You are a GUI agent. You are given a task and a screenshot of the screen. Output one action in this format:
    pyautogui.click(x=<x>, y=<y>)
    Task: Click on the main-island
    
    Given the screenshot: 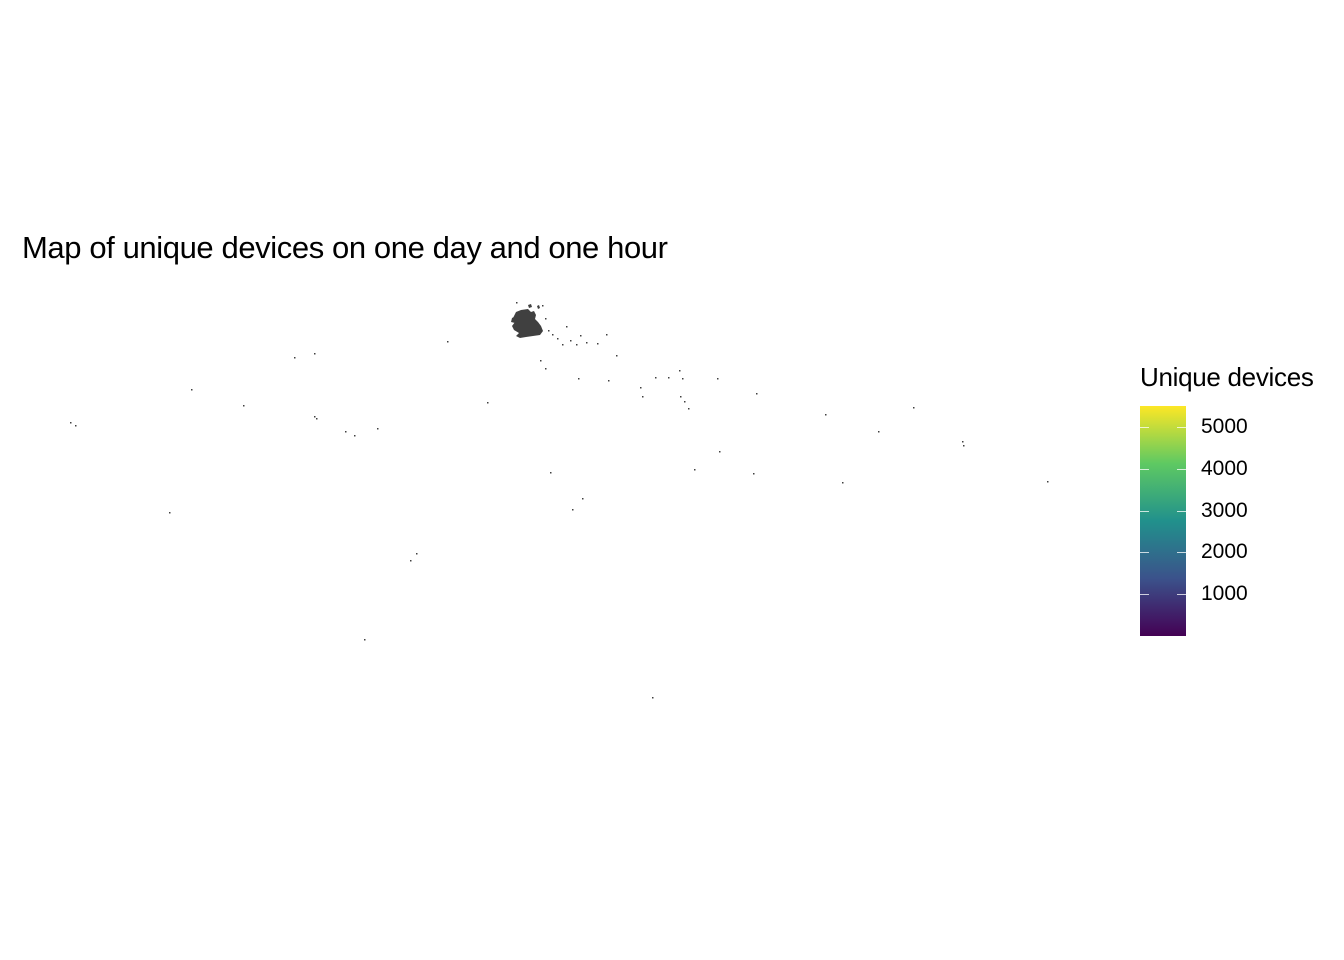 What is the action you would take?
    pyautogui.click(x=527, y=323)
    